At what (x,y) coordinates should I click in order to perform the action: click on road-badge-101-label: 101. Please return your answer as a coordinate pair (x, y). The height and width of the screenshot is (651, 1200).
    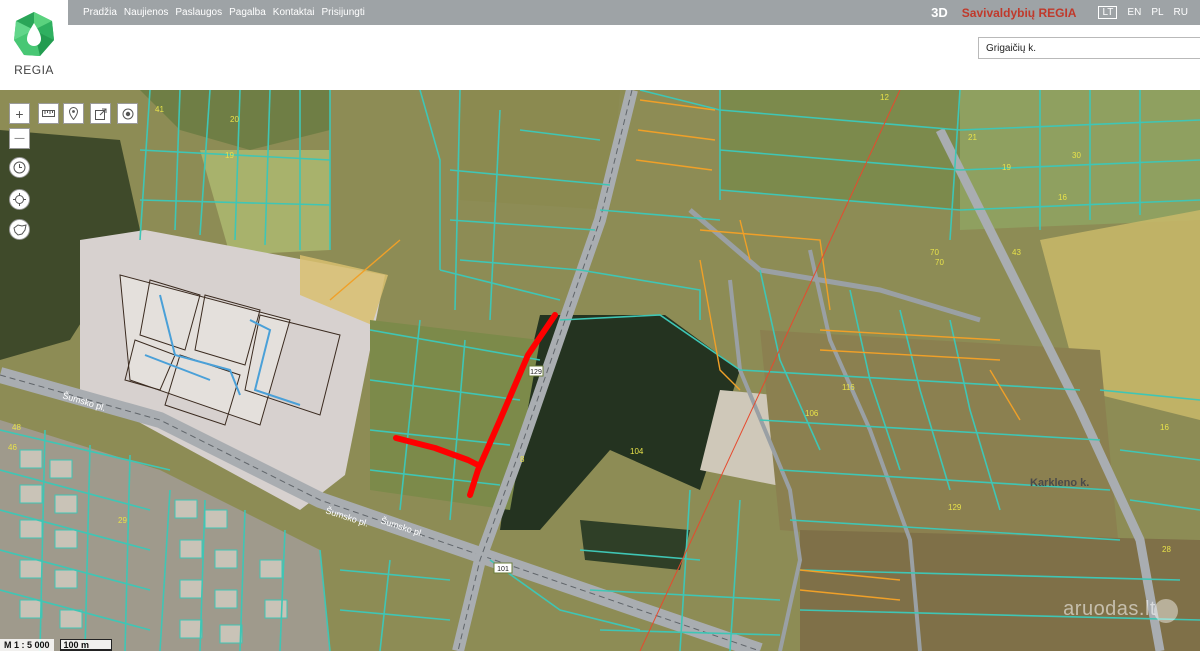
    Looking at the image, I should click on (503, 569).